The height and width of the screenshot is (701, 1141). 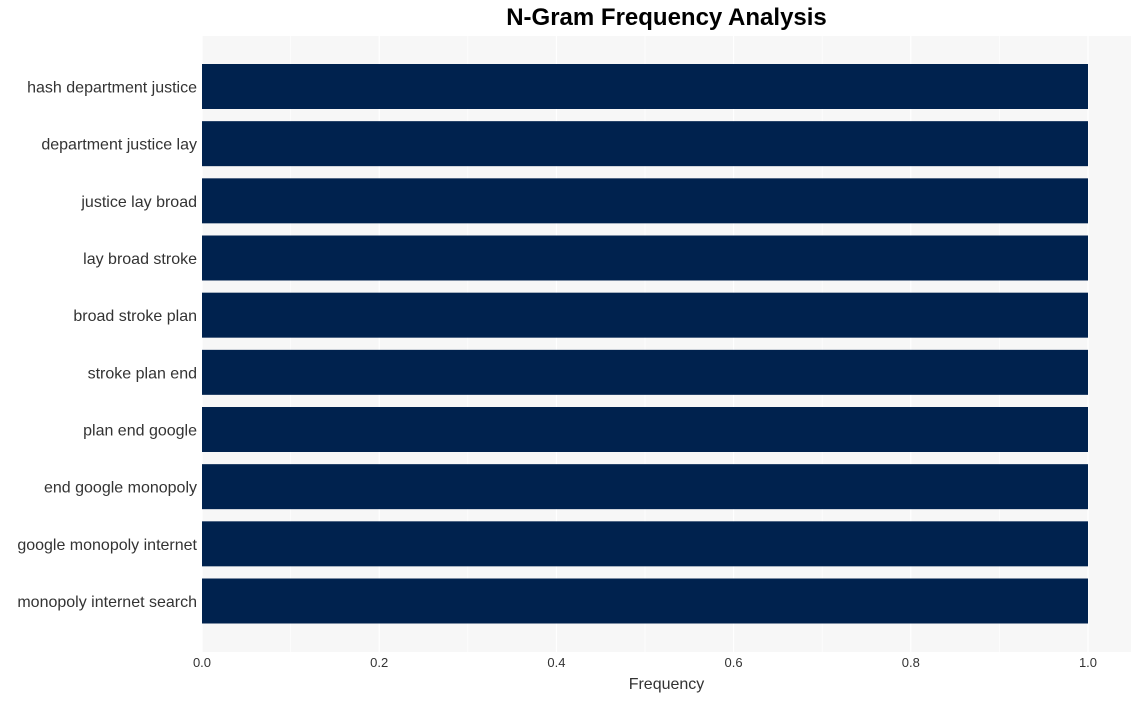 What do you see at coordinates (202, 662) in the screenshot?
I see `x-tick-label: 0.0` at bounding box center [202, 662].